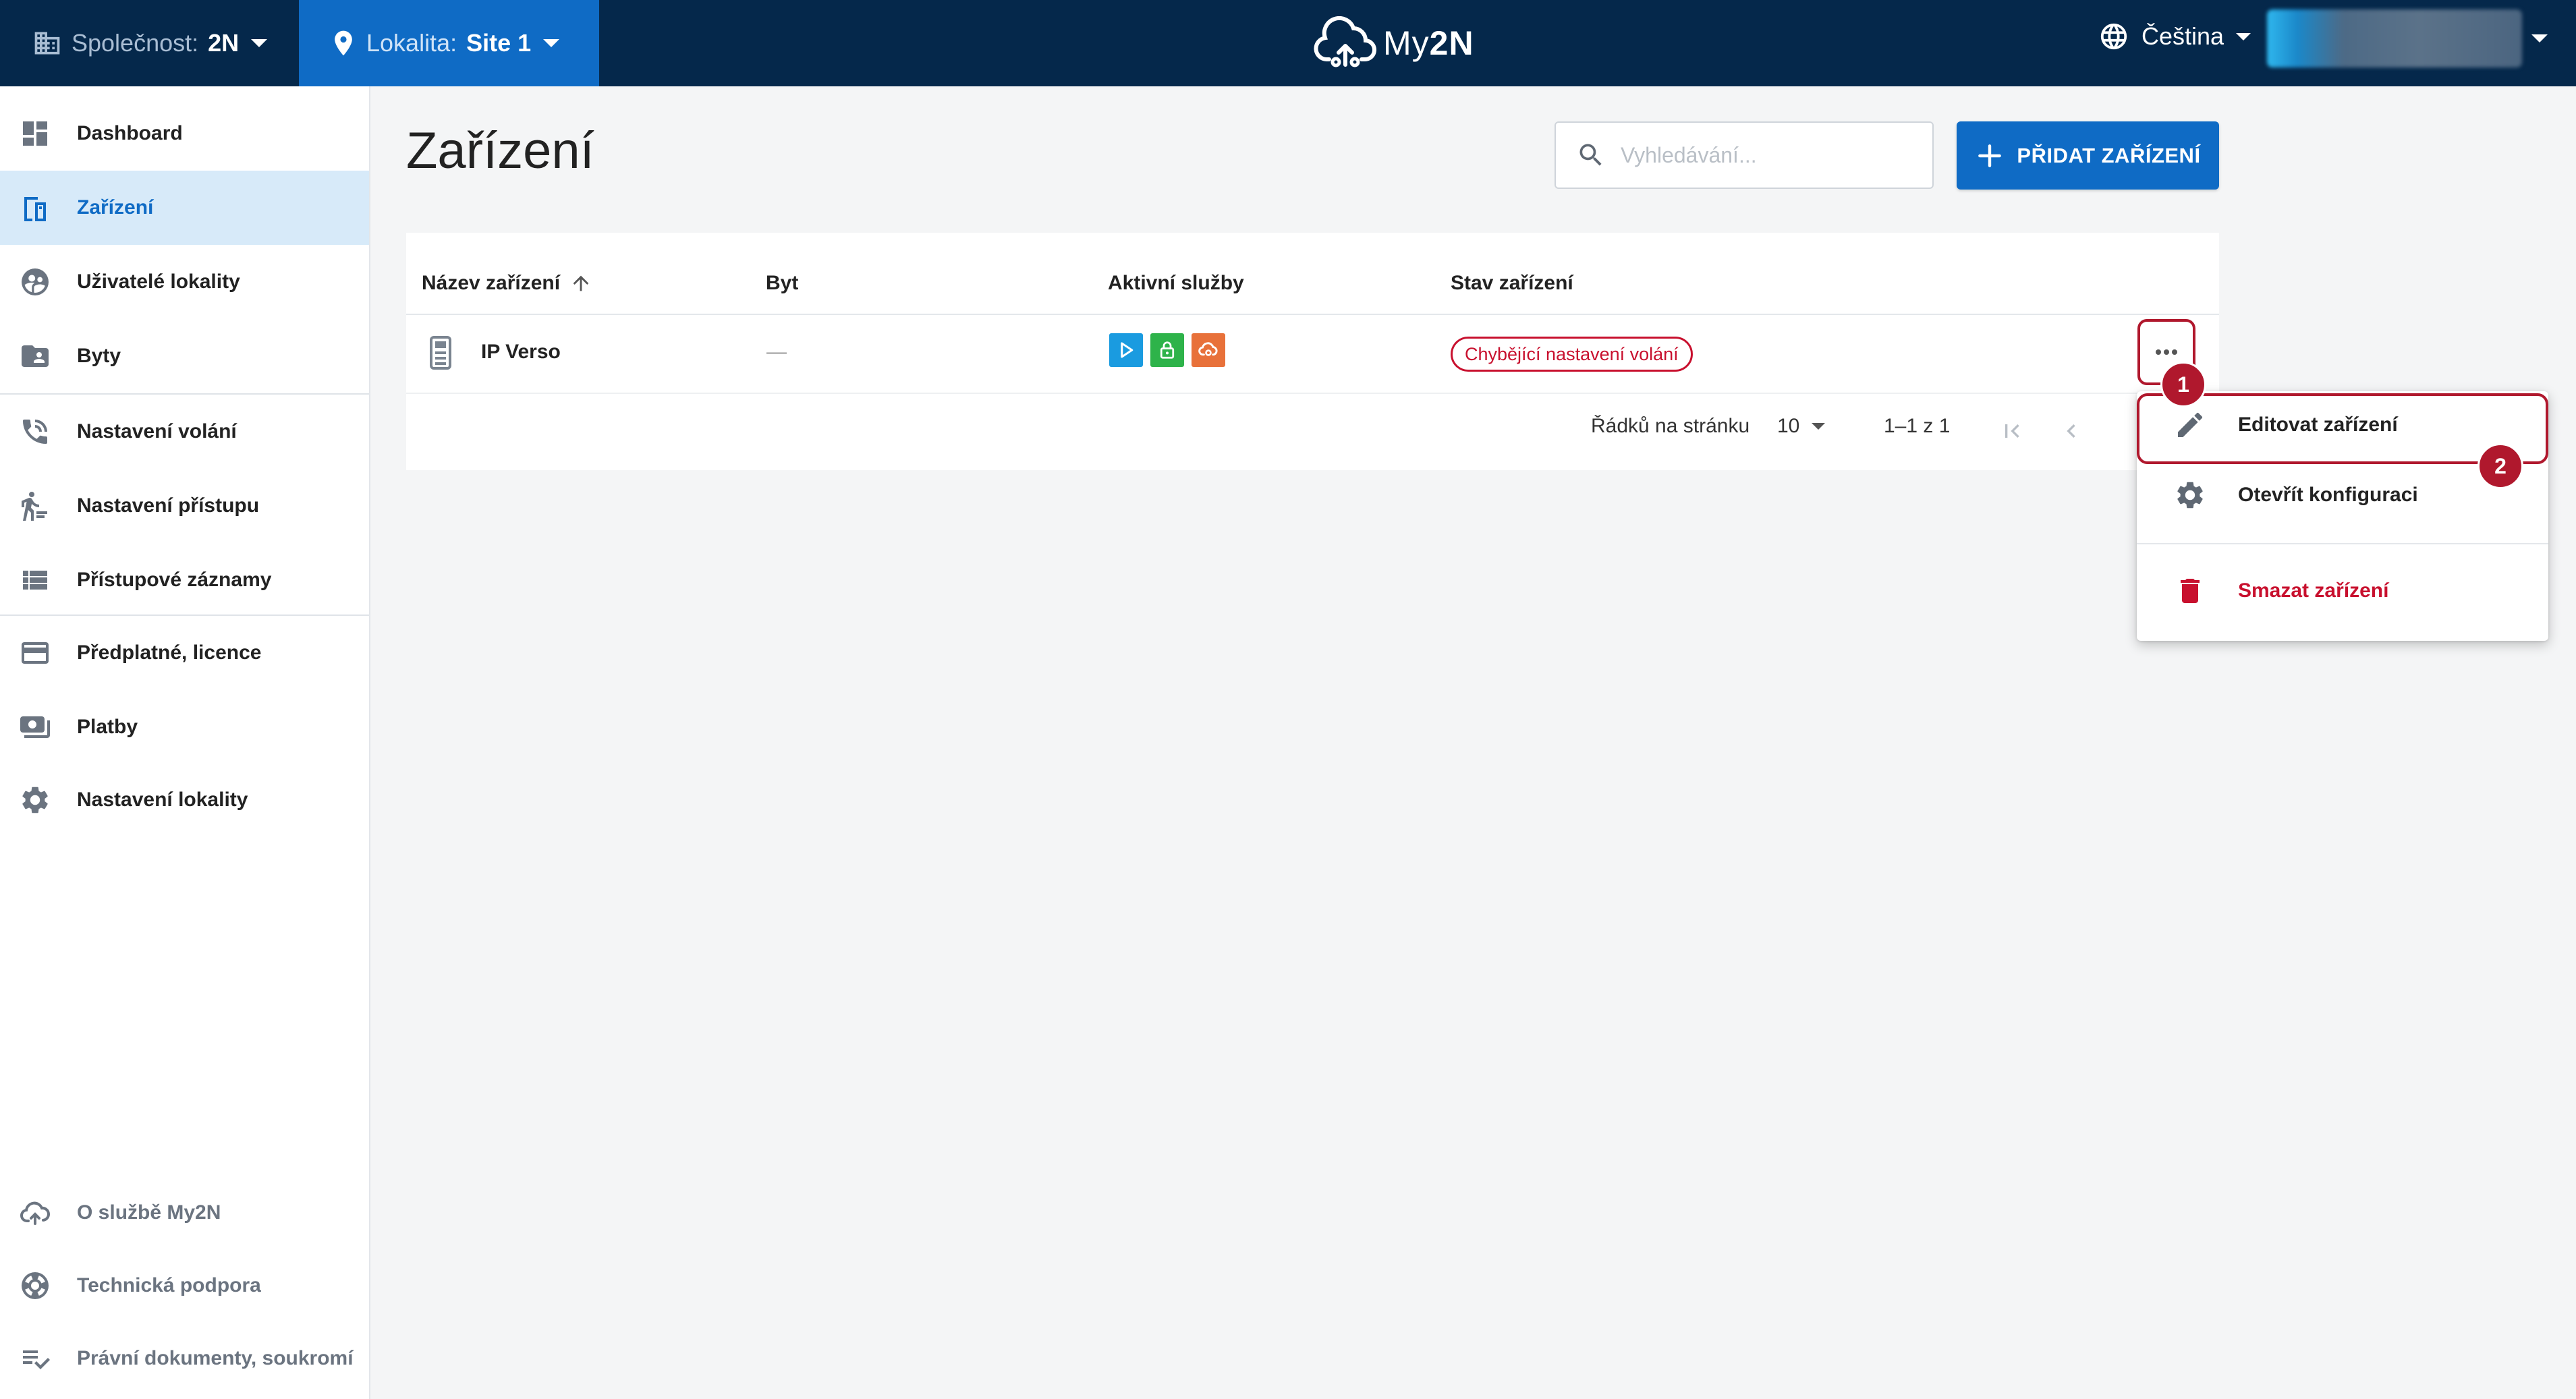 The height and width of the screenshot is (1399, 2576). I want to click on sidebar-item-label: Přístupové záznamy, so click(174, 580).